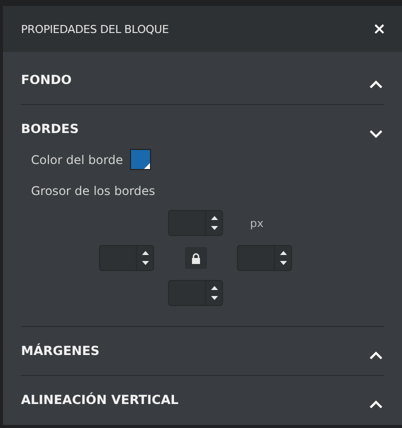 The width and height of the screenshot is (402, 428). I want to click on lock-button, so click(195, 258).